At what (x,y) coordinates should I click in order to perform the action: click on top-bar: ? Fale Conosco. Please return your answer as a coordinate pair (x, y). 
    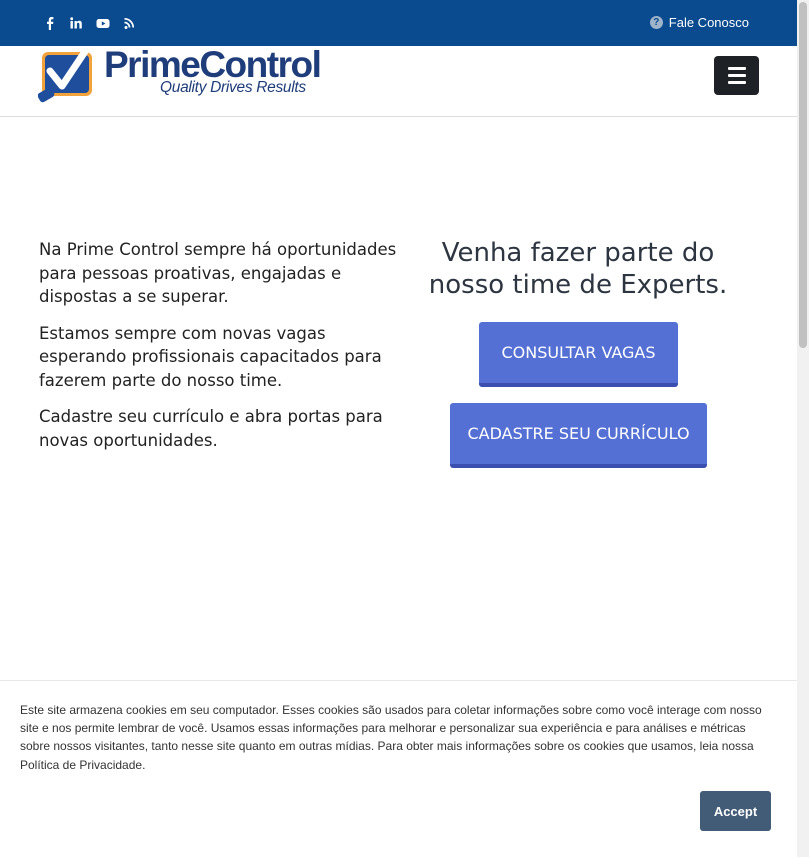
    Looking at the image, I should click on (398, 23).